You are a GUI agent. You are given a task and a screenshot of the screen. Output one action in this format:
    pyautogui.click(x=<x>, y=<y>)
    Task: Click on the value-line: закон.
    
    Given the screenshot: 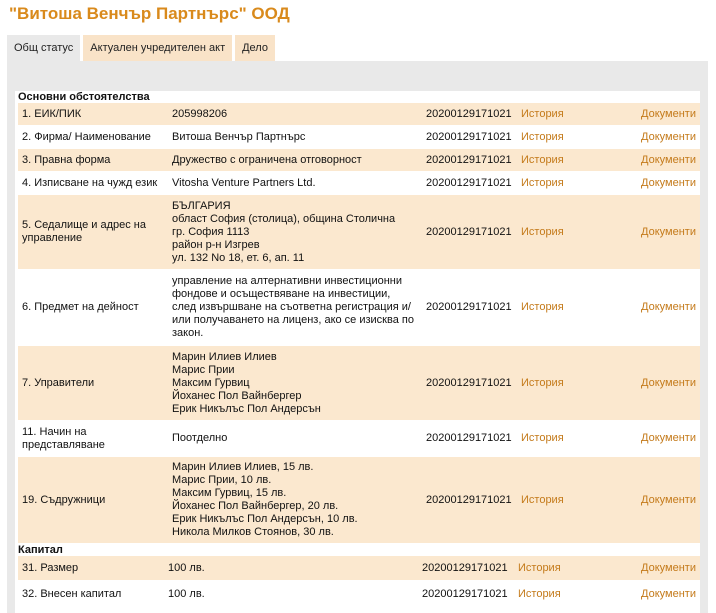 What is the action you would take?
    pyautogui.click(x=188, y=333)
    